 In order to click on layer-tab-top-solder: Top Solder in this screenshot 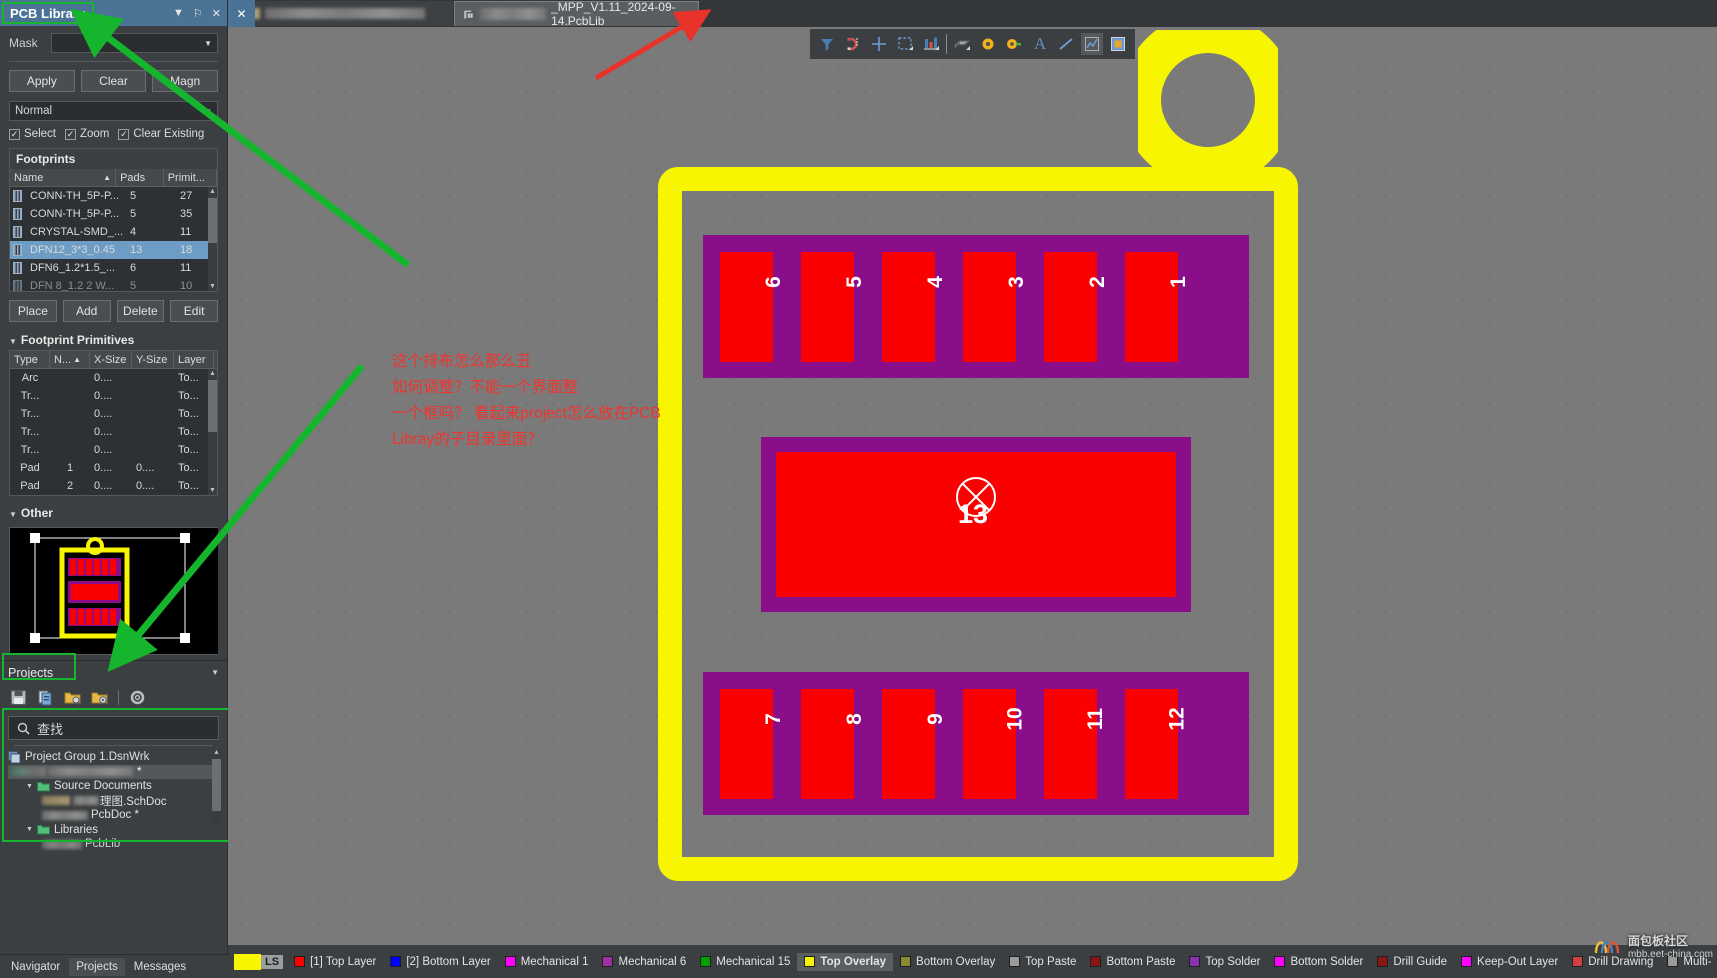, I will do `click(1224, 962)`.